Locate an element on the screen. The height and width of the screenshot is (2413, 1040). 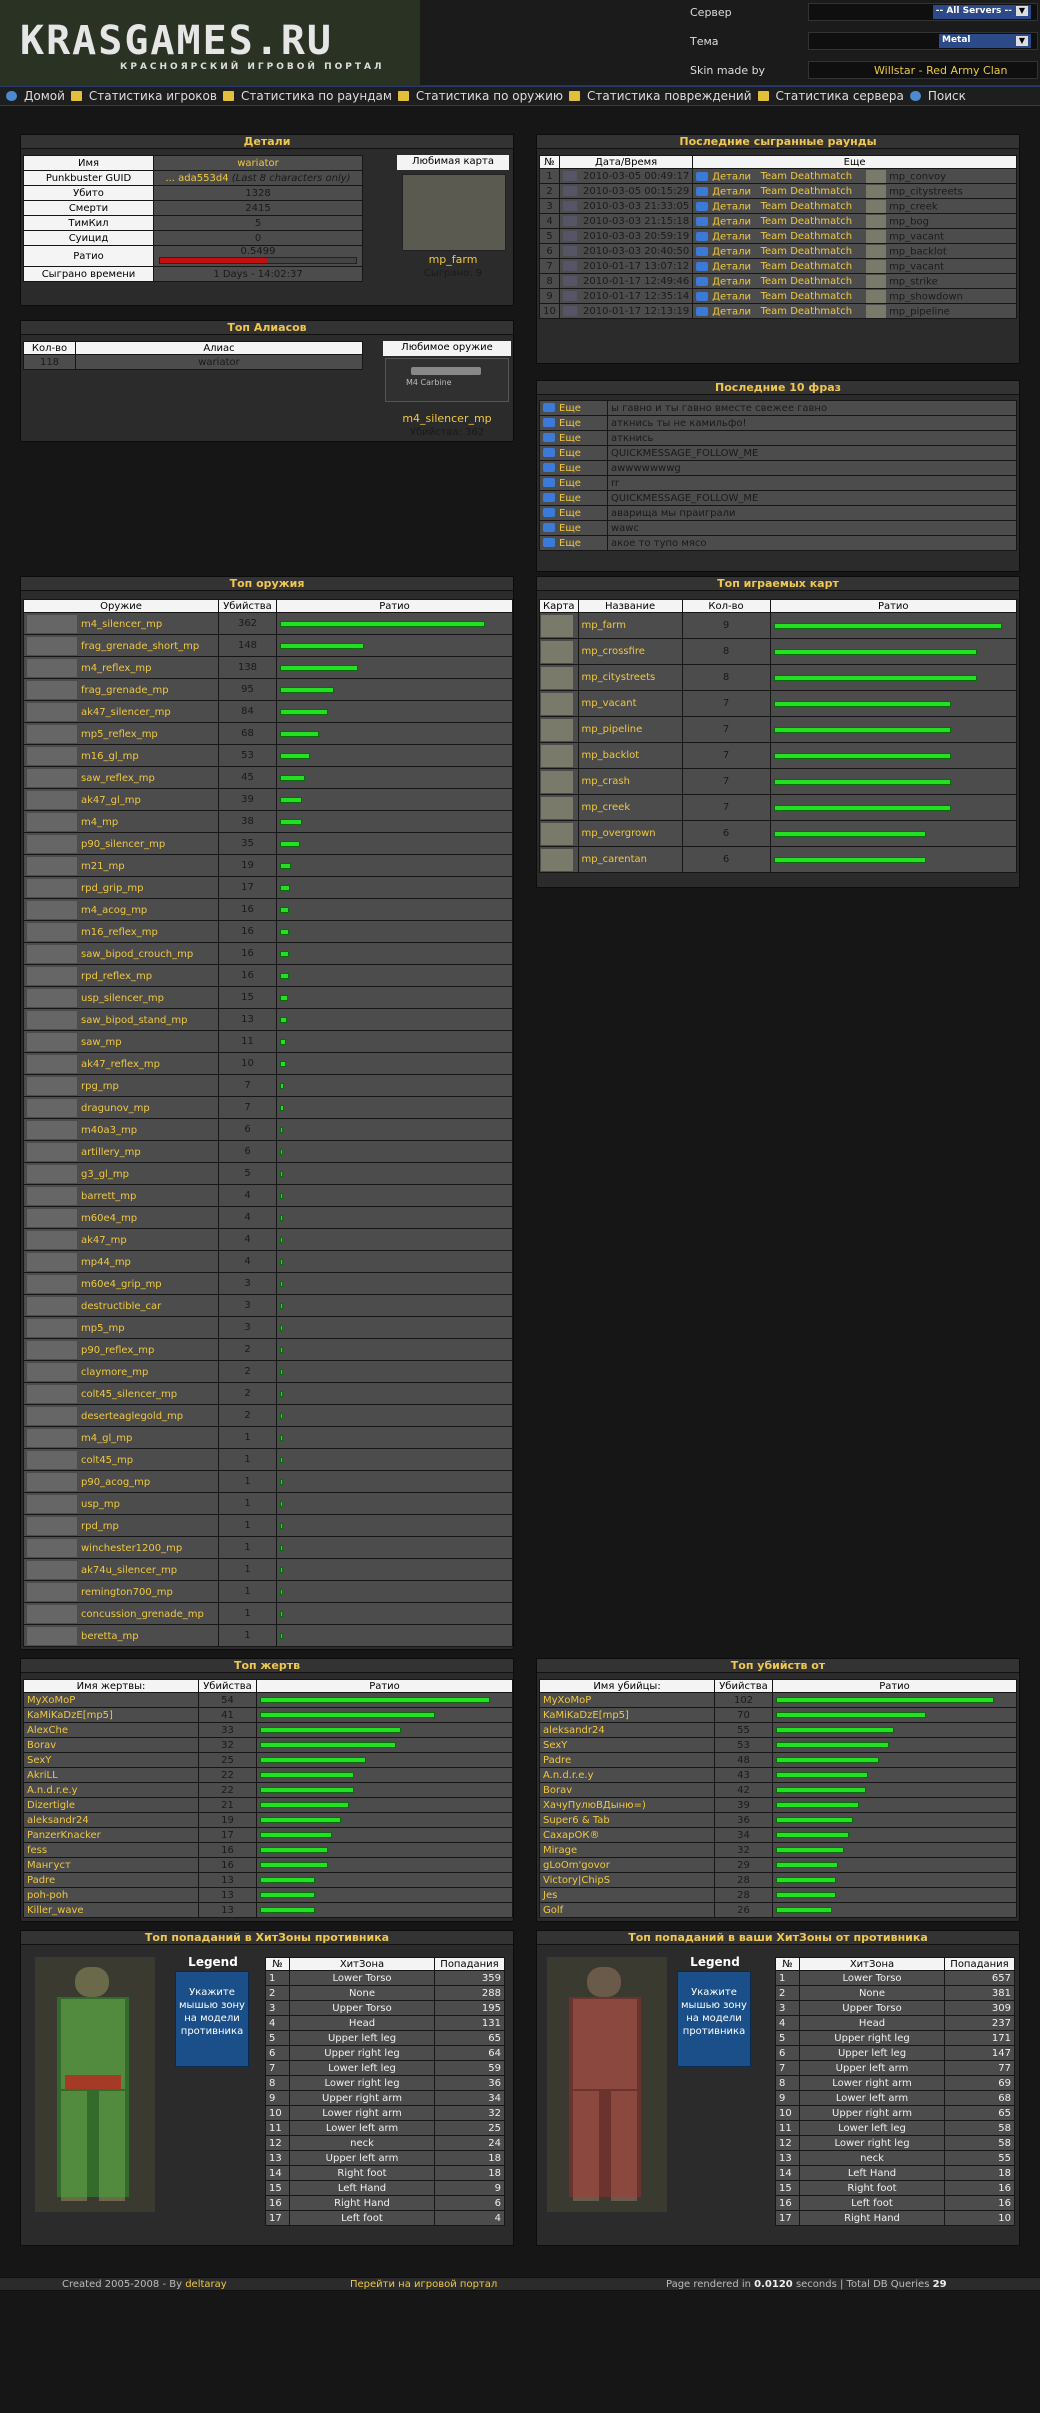
weapons-name: m4_silencer_mp is located at coordinates (121, 623).